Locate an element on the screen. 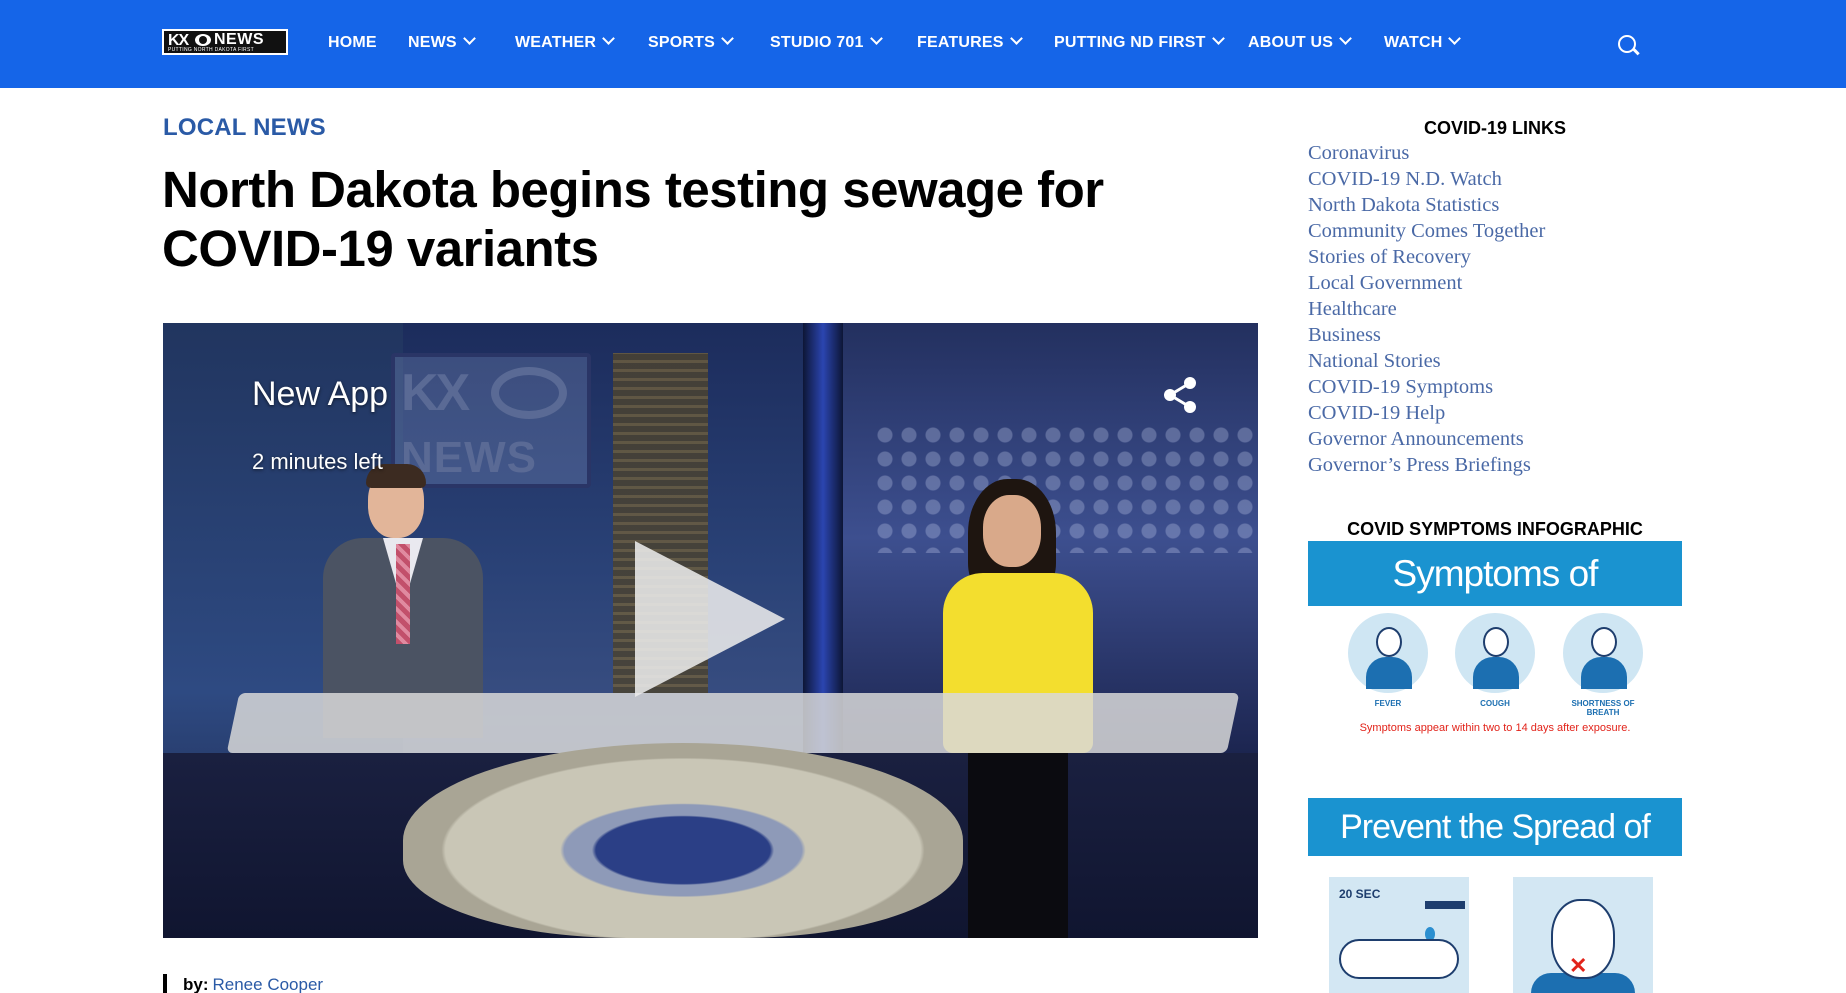 This screenshot has width=1846, height=993. nav-watch-label: WATCH is located at coordinates (1413, 42).